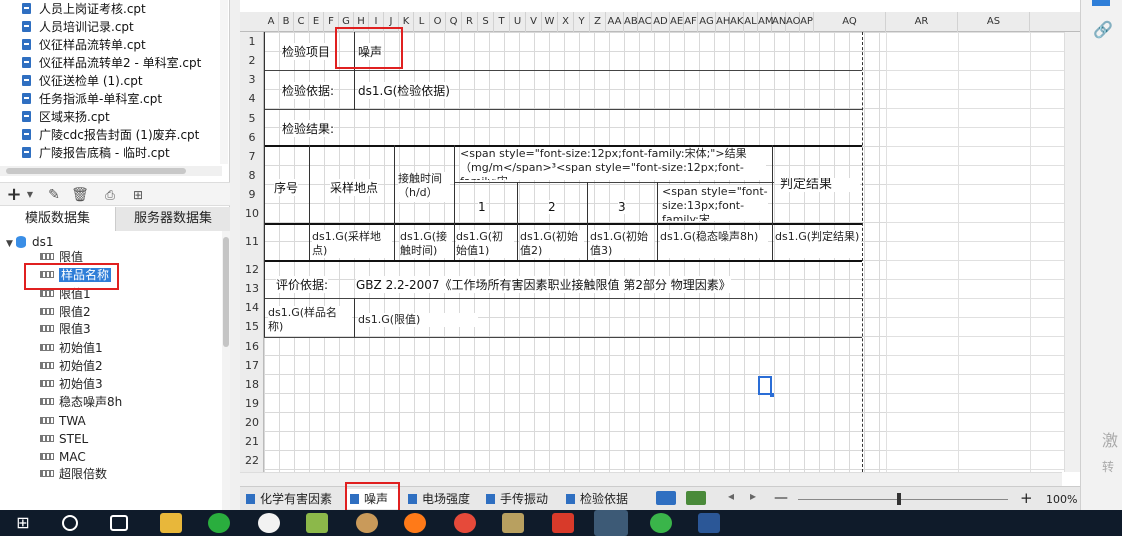 The height and width of the screenshot is (536, 1122). What do you see at coordinates (252, 346) in the screenshot?
I see `row-header-cell: 16` at bounding box center [252, 346].